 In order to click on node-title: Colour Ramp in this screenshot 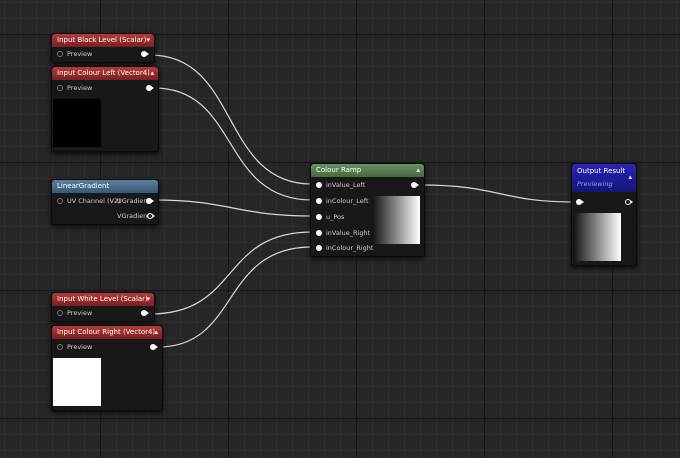, I will do `click(339, 170)`.